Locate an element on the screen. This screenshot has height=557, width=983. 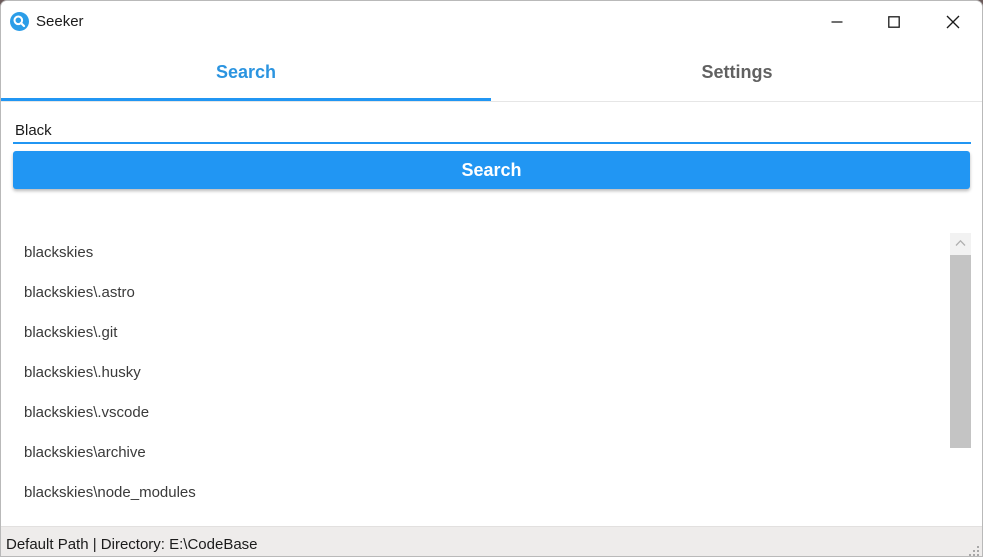
magnifier-icon is located at coordinates (19, 21).